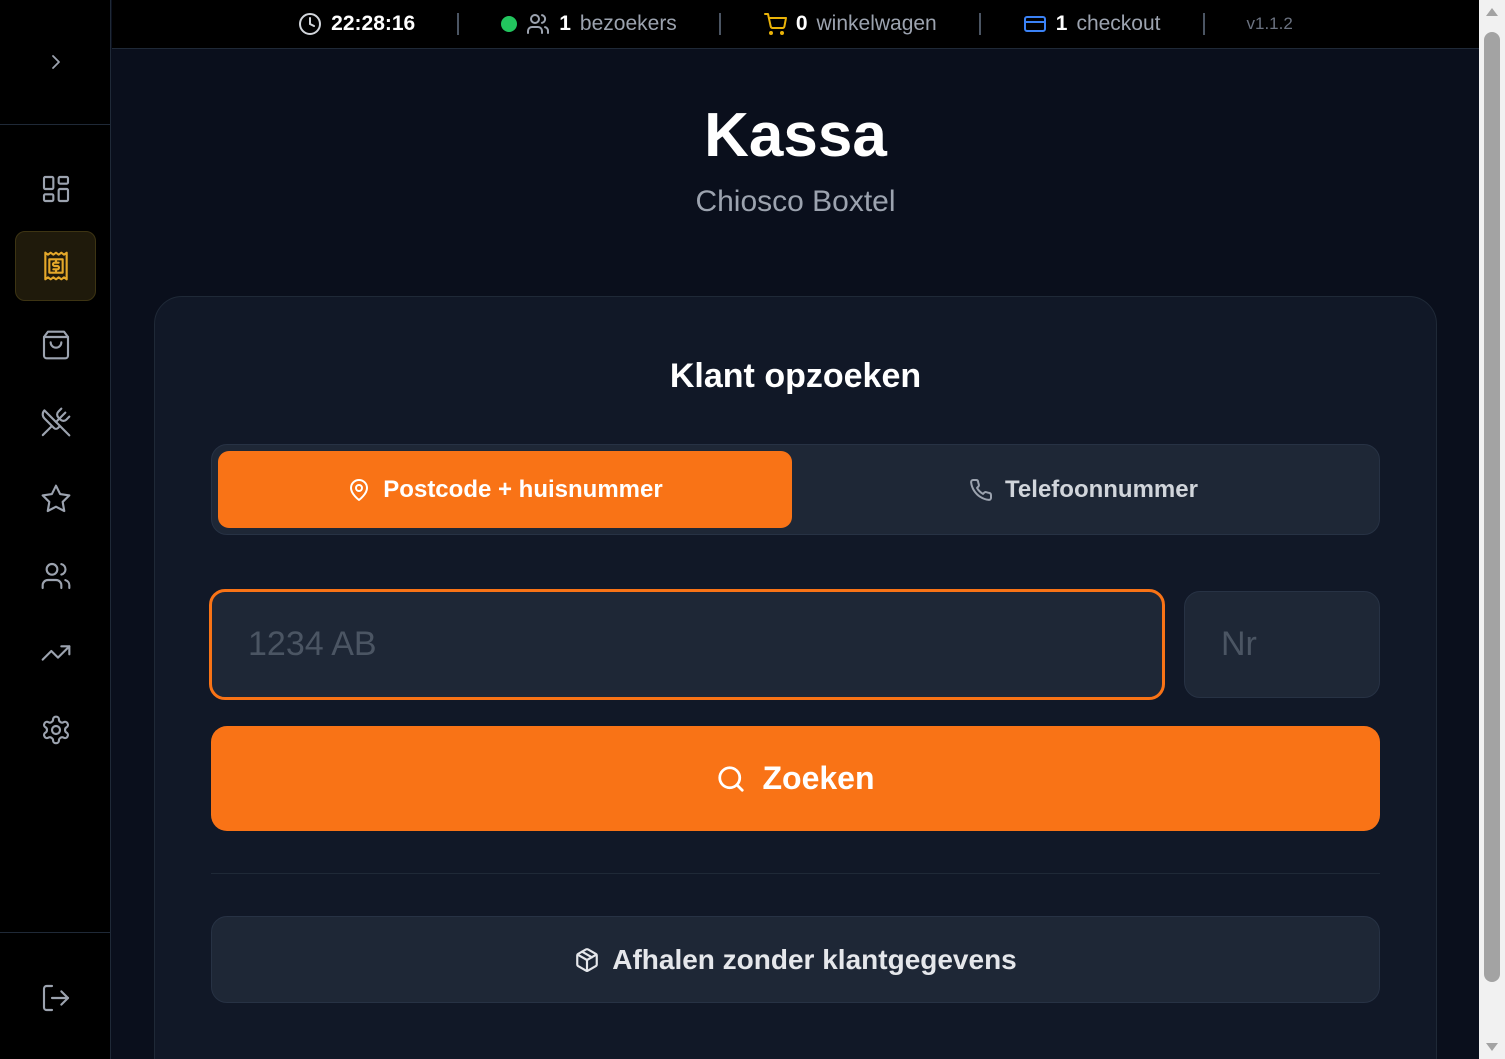 The width and height of the screenshot is (1505, 1059). What do you see at coordinates (801, 23) in the screenshot?
I see `cart-count: 0` at bounding box center [801, 23].